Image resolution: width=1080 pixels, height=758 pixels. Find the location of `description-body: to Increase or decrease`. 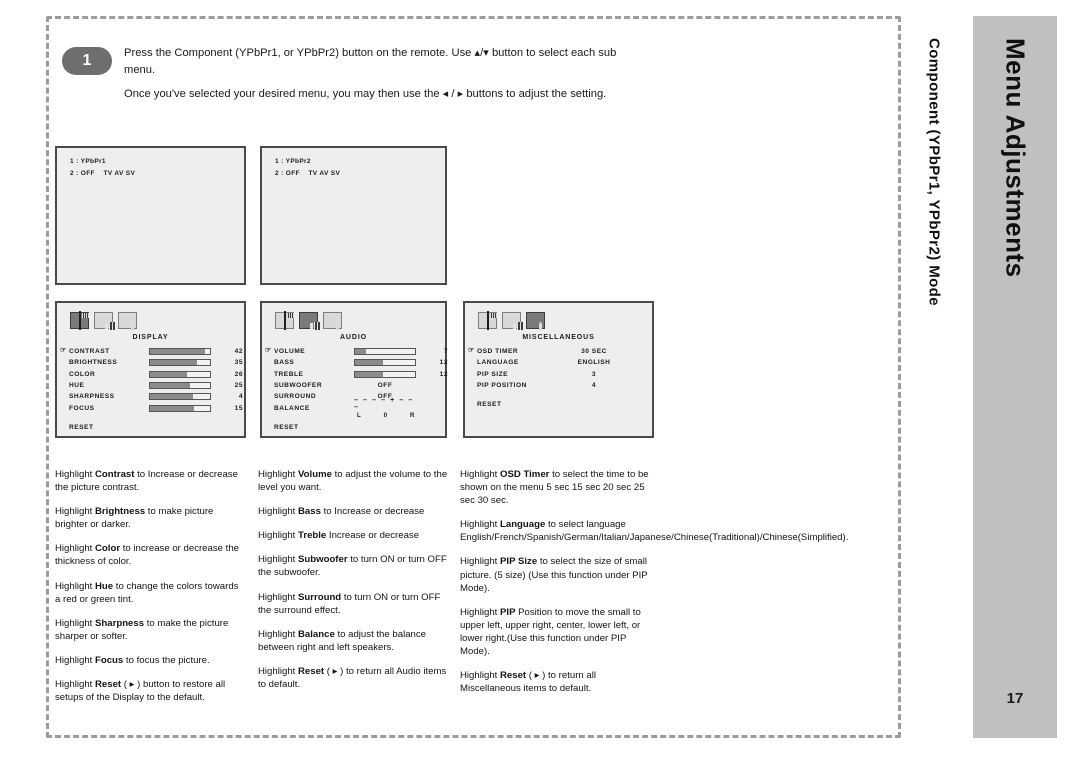

description-body: to Increase or decrease is located at coordinates (372, 512).